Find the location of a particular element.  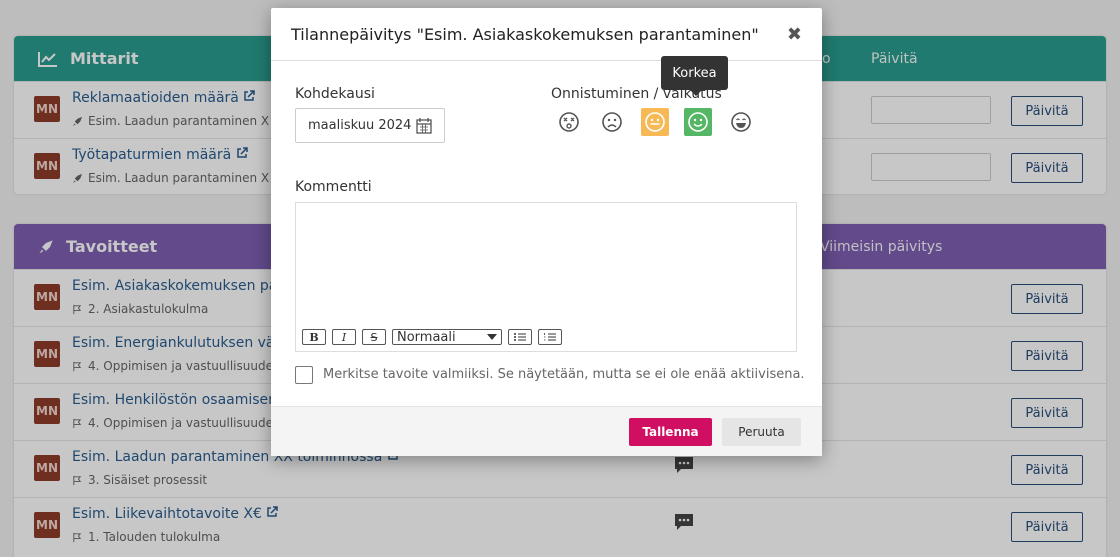

bold-button: B is located at coordinates (314, 337).